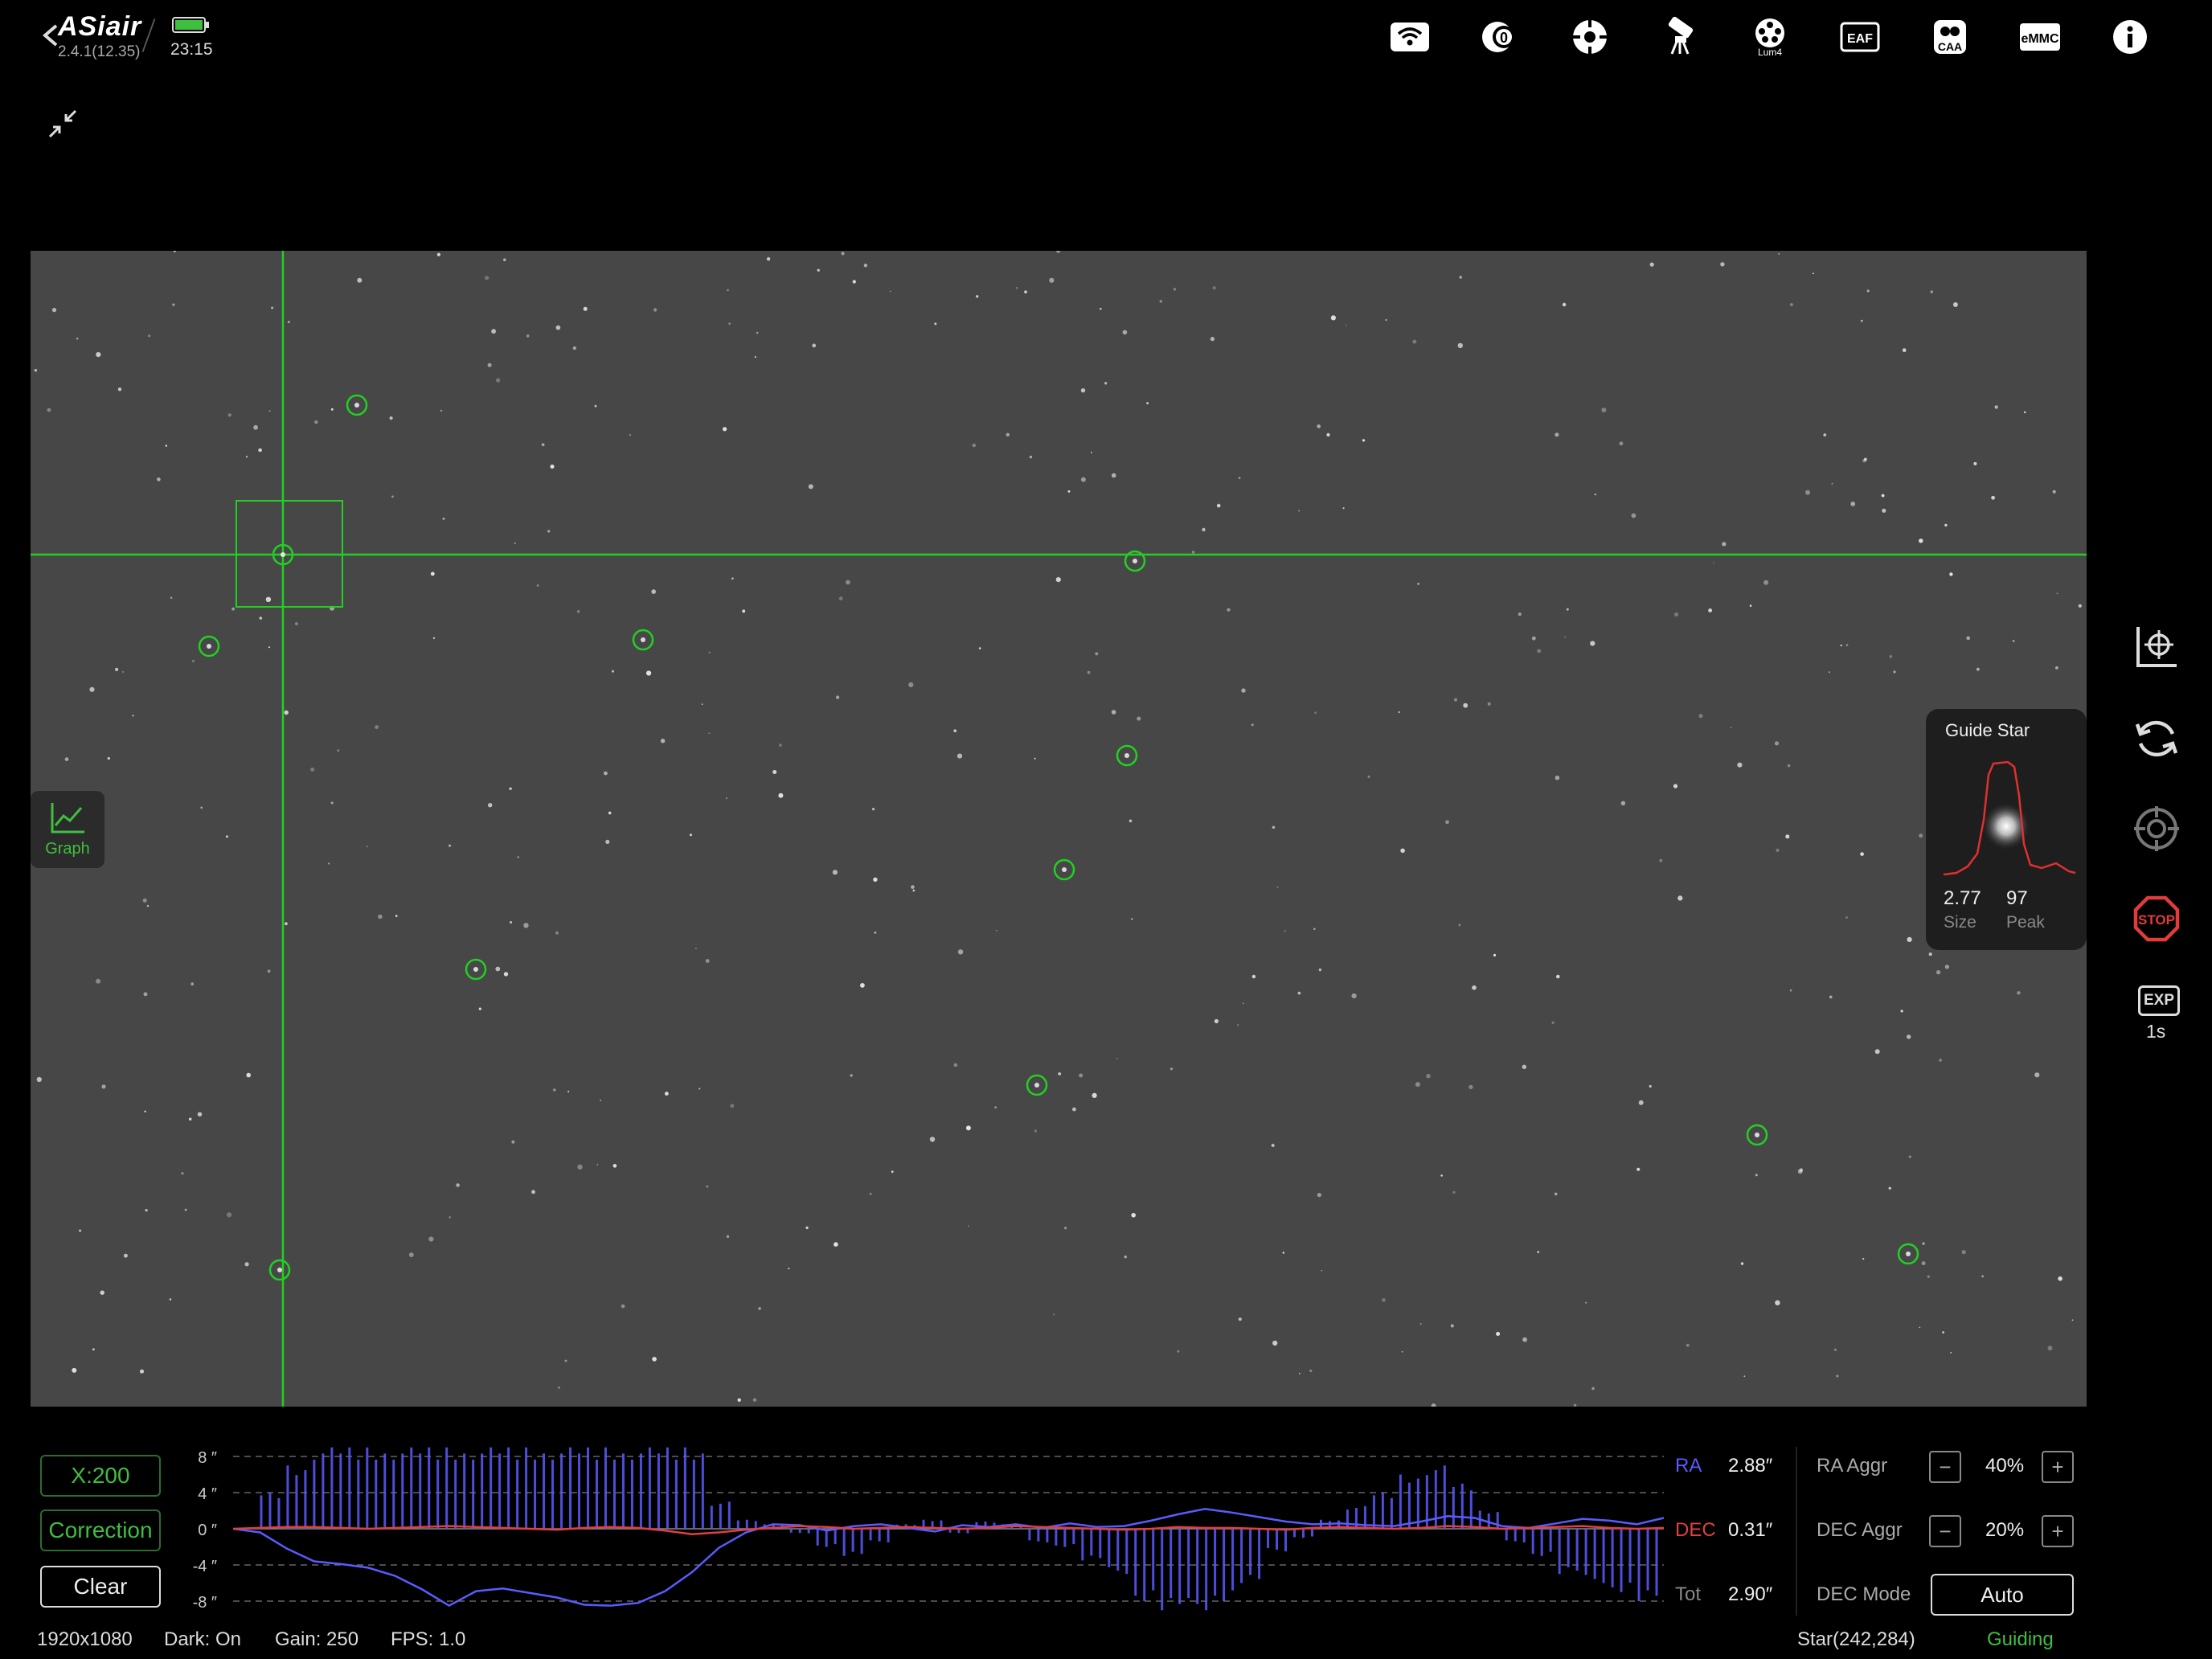  Describe the element at coordinates (205, 1603) in the screenshot. I see `y-tick-label: -8 ″` at that location.